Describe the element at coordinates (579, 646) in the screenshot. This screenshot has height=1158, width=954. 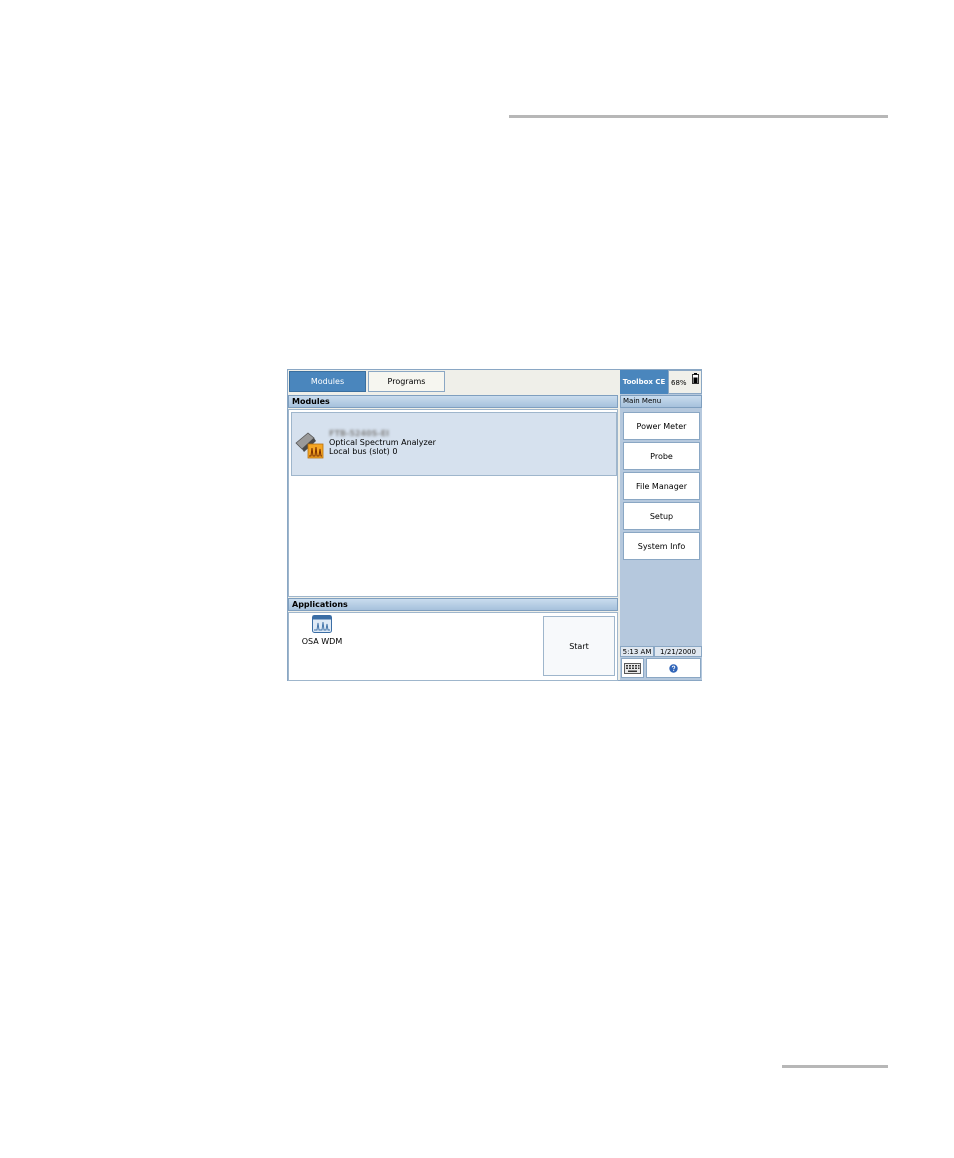
I see `start-button: Start` at that location.